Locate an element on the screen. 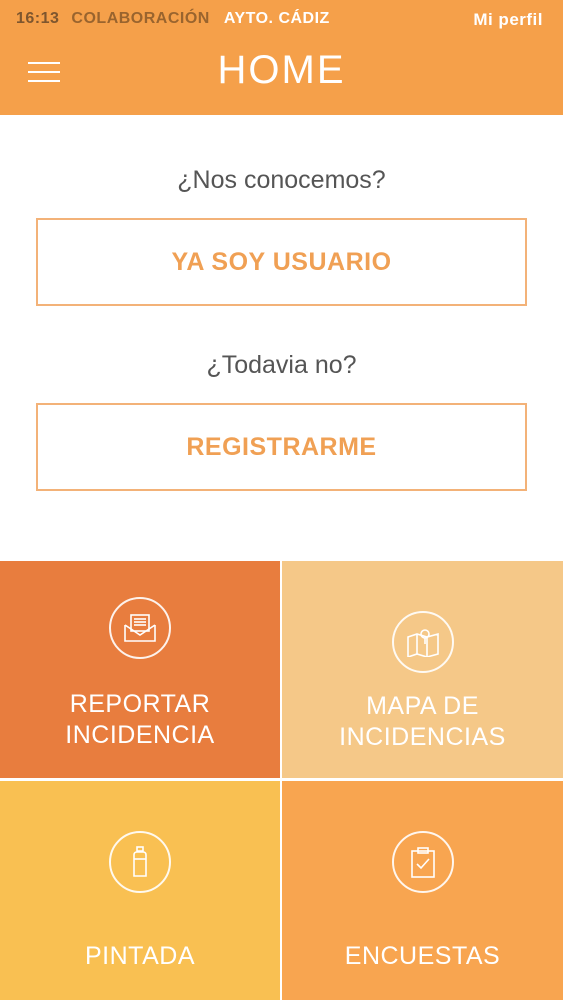 This screenshot has width=563, height=1000. clipboard-check-icon is located at coordinates (422, 862).